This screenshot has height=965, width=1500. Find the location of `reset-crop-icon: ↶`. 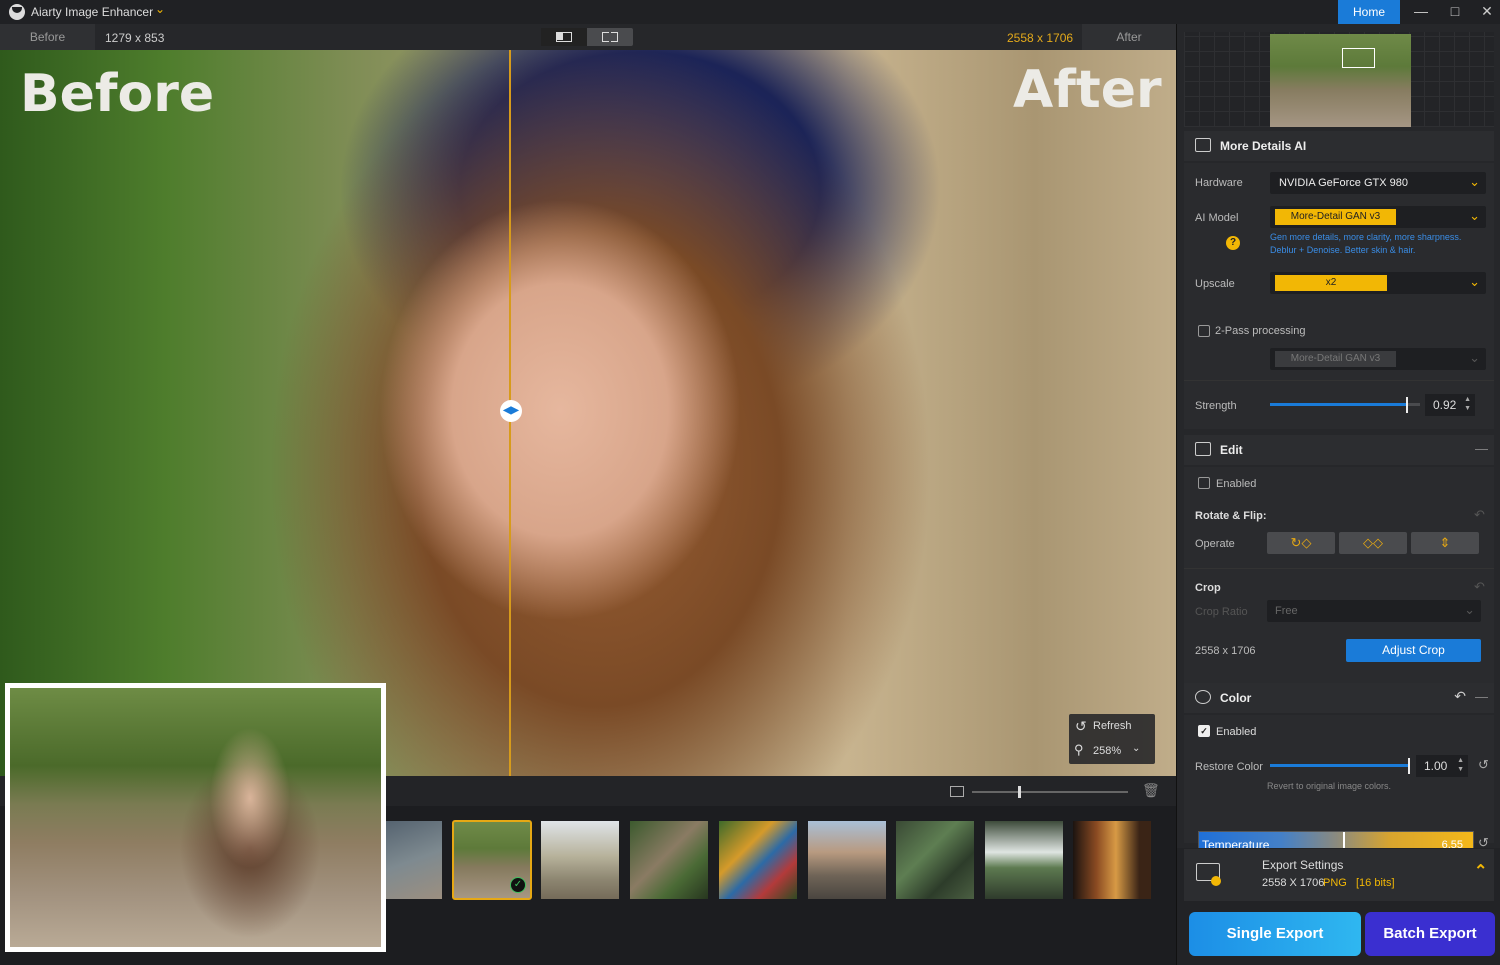

reset-crop-icon: ↶ is located at coordinates (1479, 587).